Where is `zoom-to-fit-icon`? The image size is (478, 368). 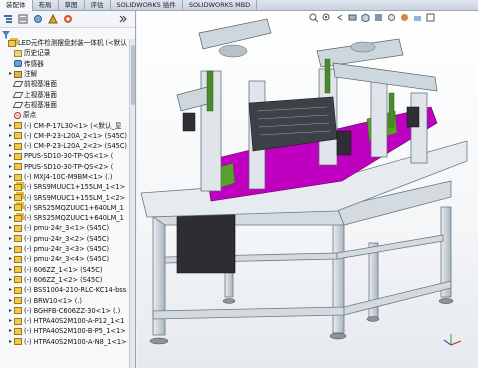 zoom-to-fit-icon is located at coordinates (313, 17).